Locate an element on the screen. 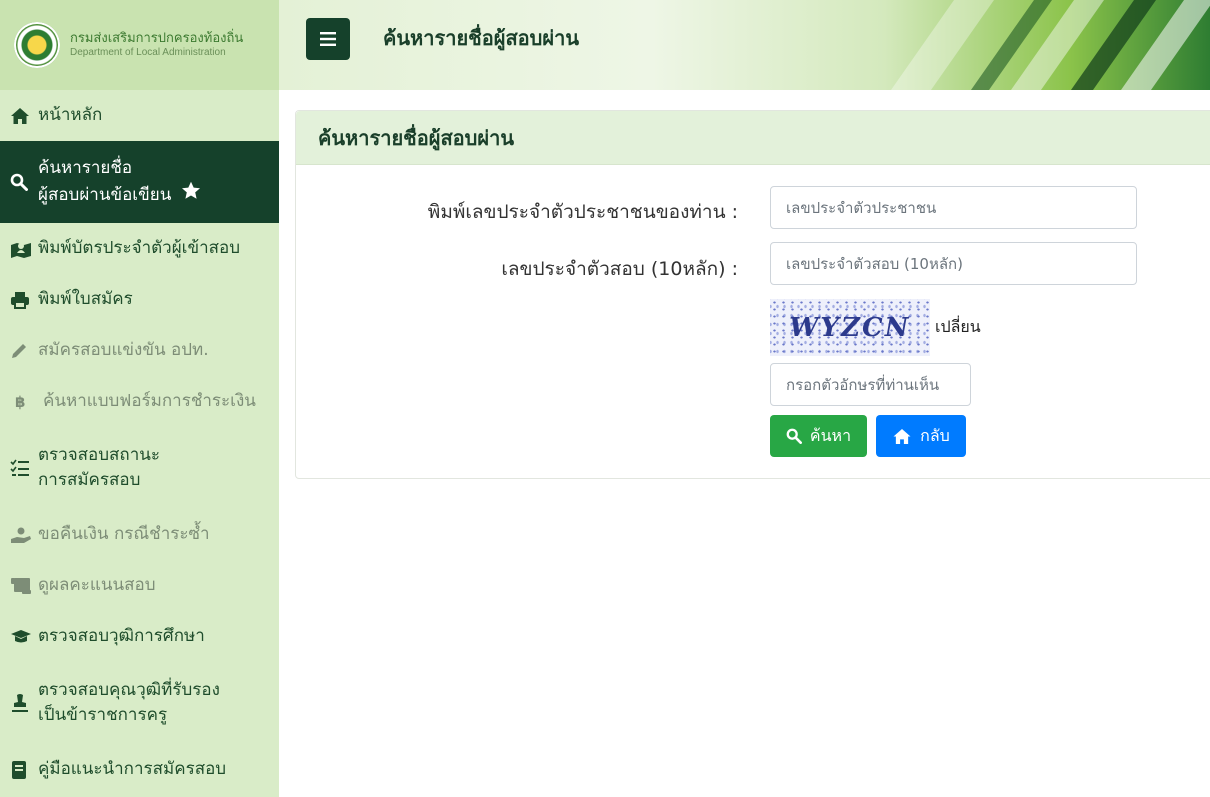 This screenshot has width=1210, height=797. sidebar-item-label: ผู้สอบผ่านข้อเขียน is located at coordinates (105, 195).